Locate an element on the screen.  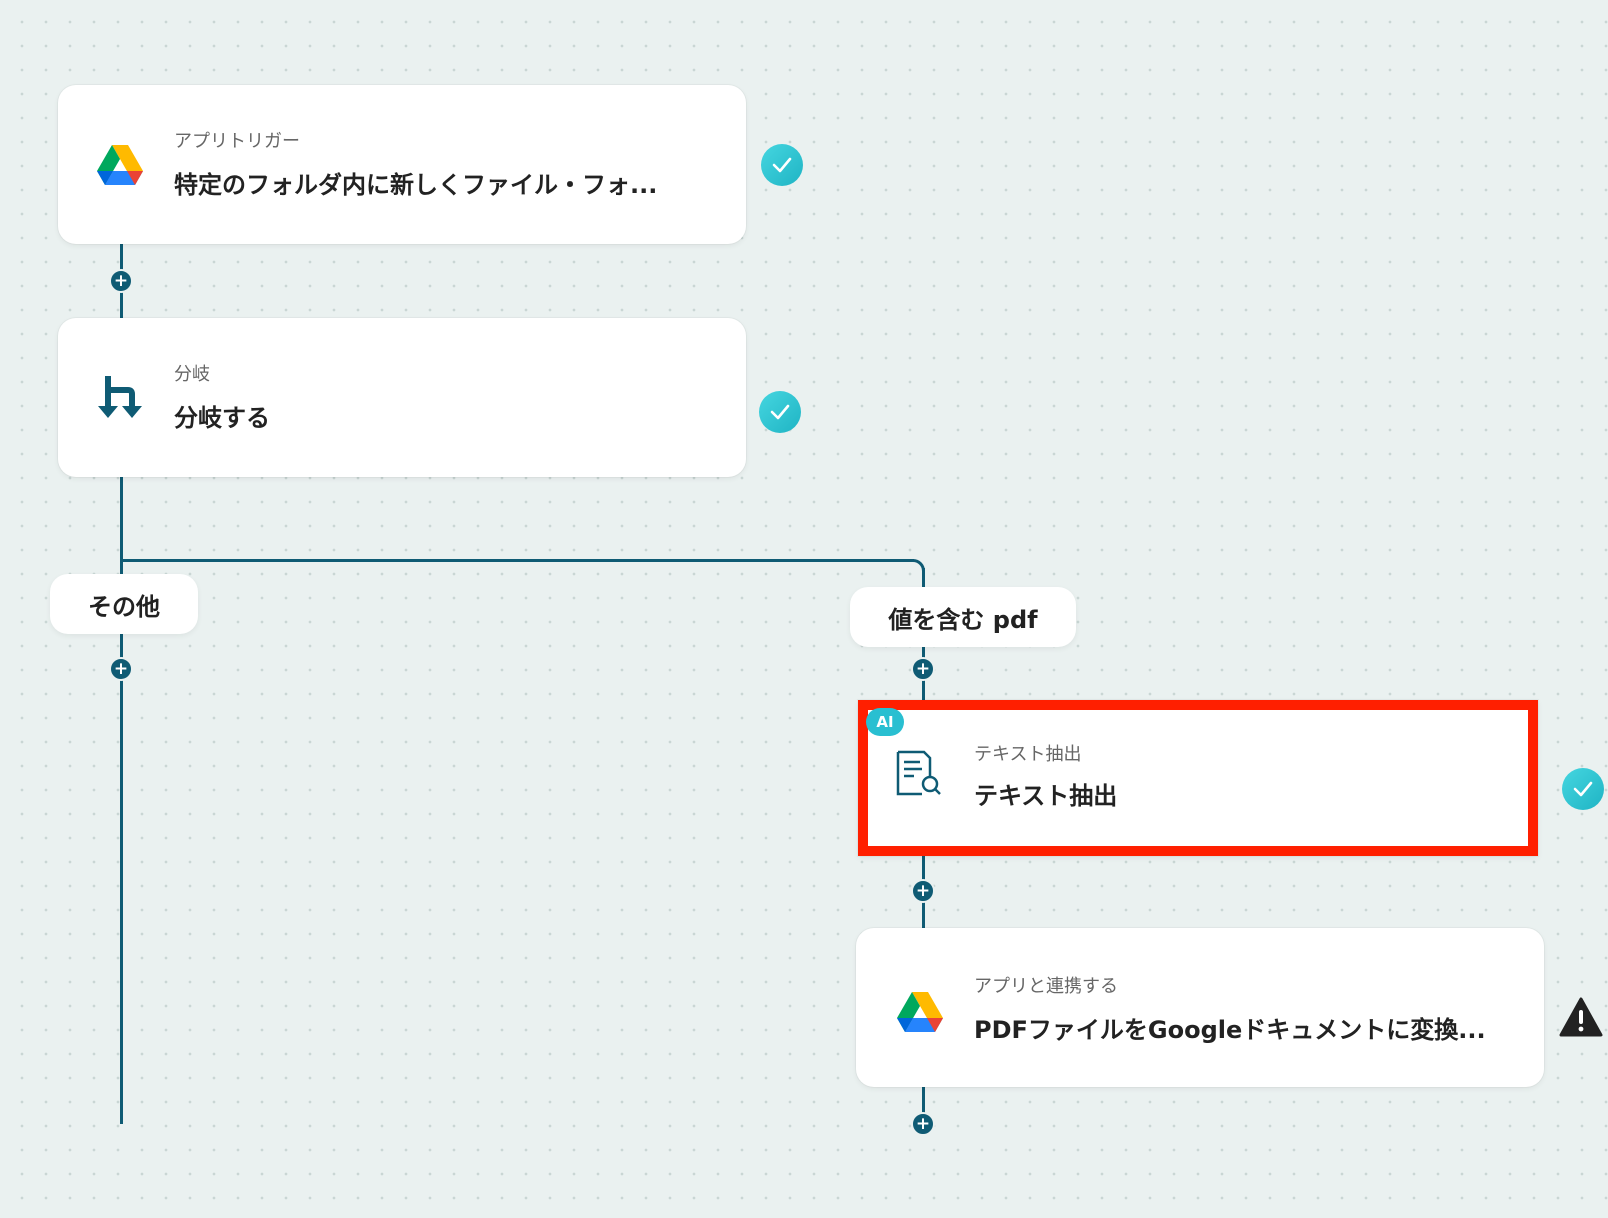
step-type-label: アプリと連携する is located at coordinates (1046, 986).